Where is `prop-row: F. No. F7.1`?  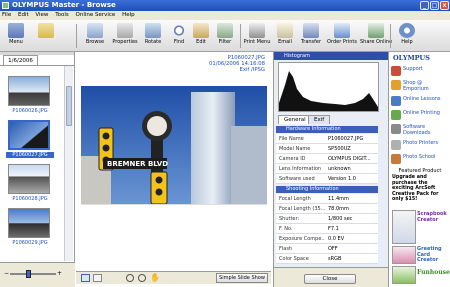 prop-row: F. No. F7.1 is located at coordinates (327, 229).